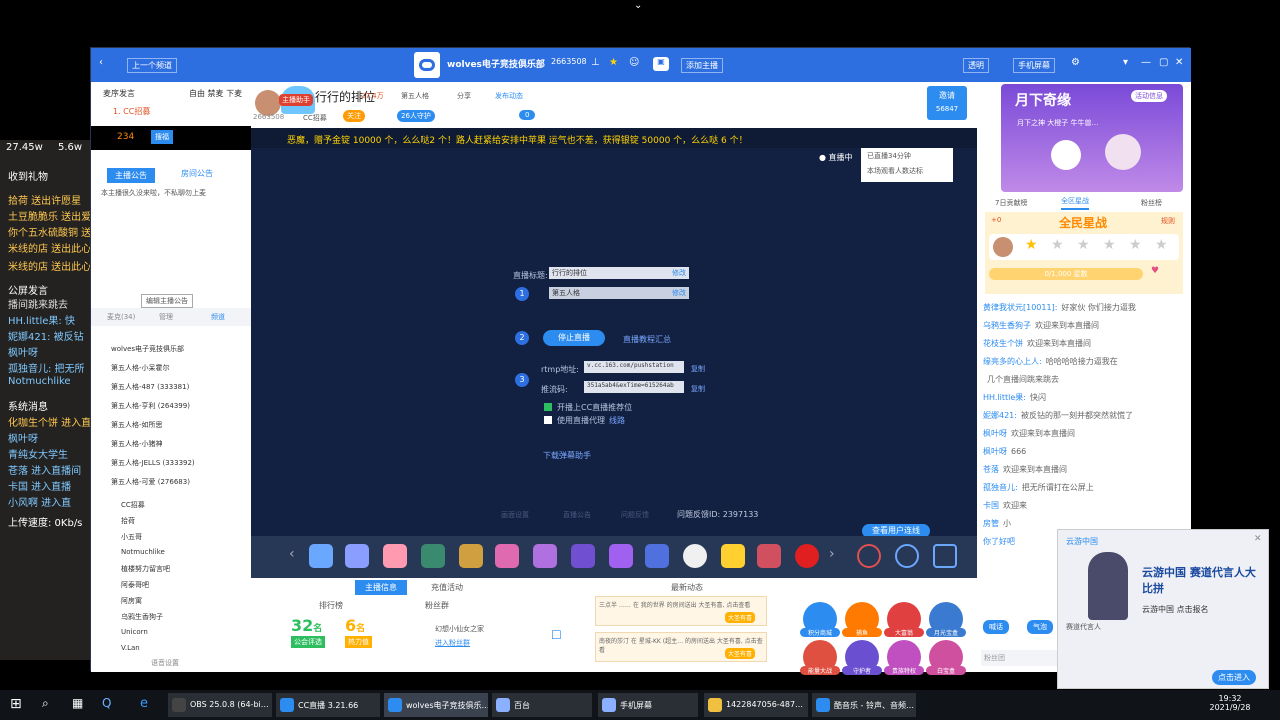  Describe the element at coordinates (452, 643) in the screenshot. I see `join-group-link: 进入粉丝群` at that location.